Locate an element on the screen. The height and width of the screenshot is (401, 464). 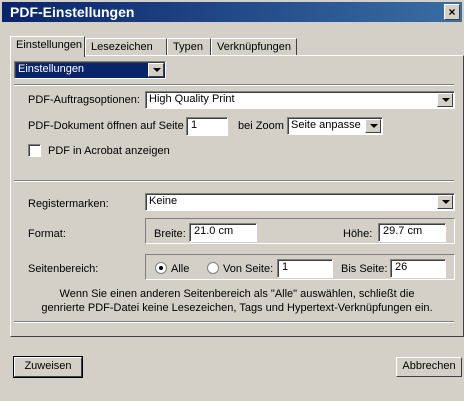
zoom-dropdown: Seite anpasse is located at coordinates (335, 126).